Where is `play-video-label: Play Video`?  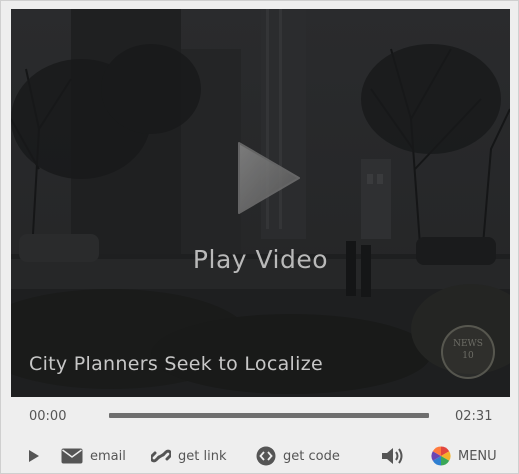
play-video-label: Play Video is located at coordinates (260, 259).